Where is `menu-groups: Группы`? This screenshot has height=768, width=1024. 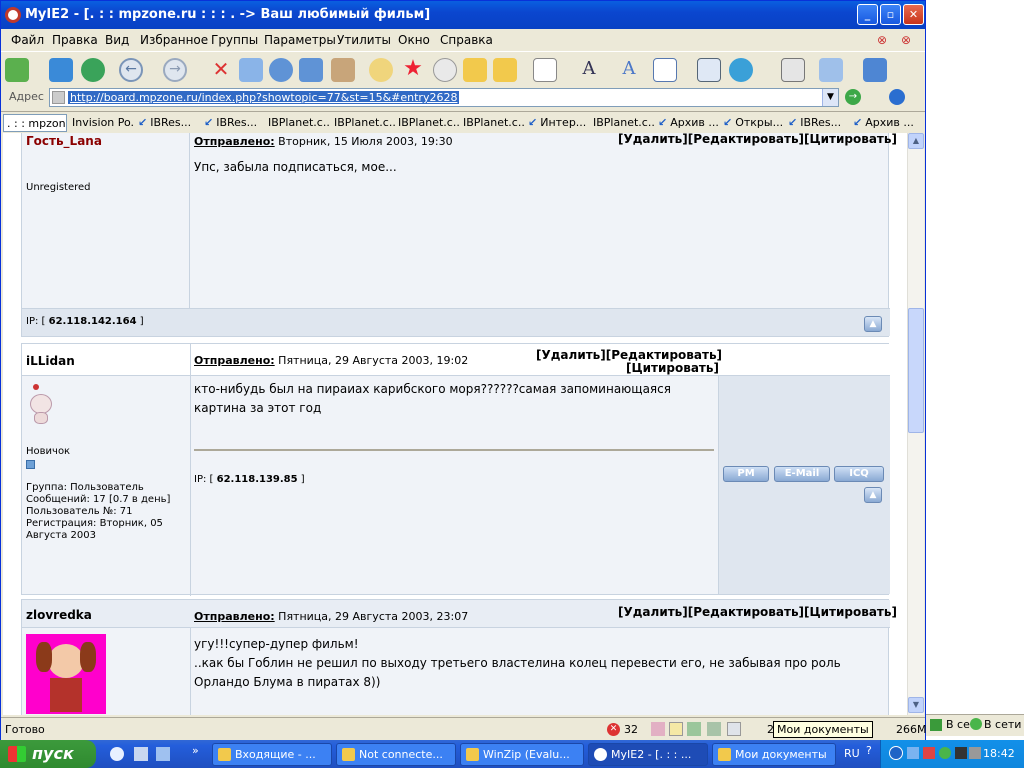
menu-groups: Группы is located at coordinates (234, 40).